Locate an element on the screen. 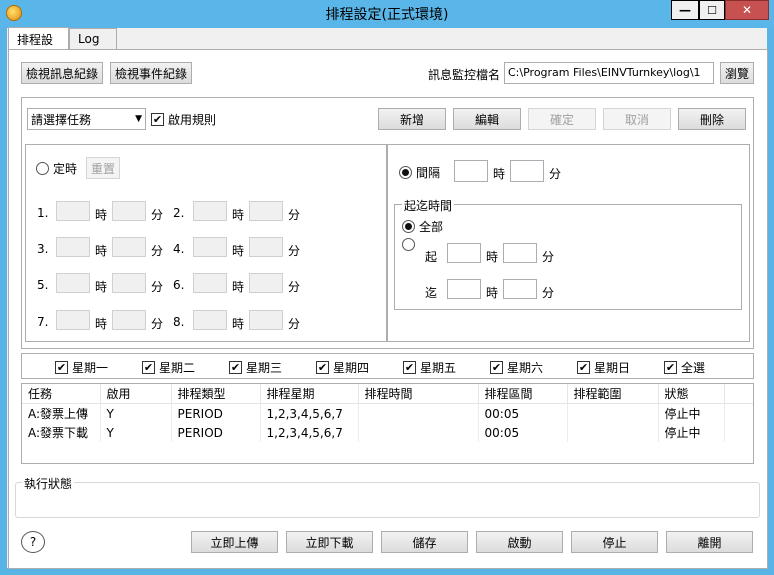 The height and width of the screenshot is (575, 774). range-all-radio: 全部 is located at coordinates (422, 226).